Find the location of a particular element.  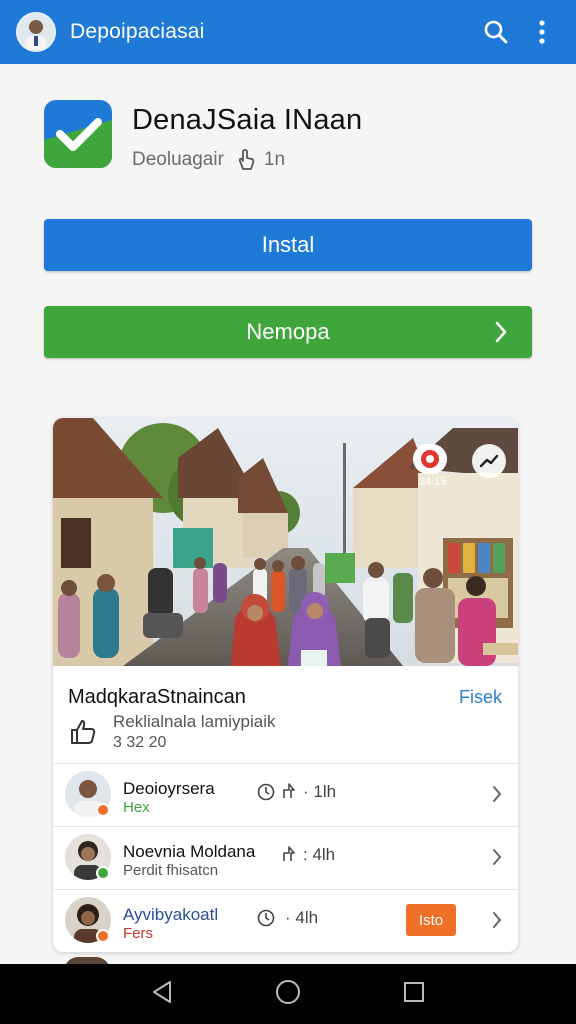

app-bar-title: Depoipaciasai is located at coordinates (137, 31).